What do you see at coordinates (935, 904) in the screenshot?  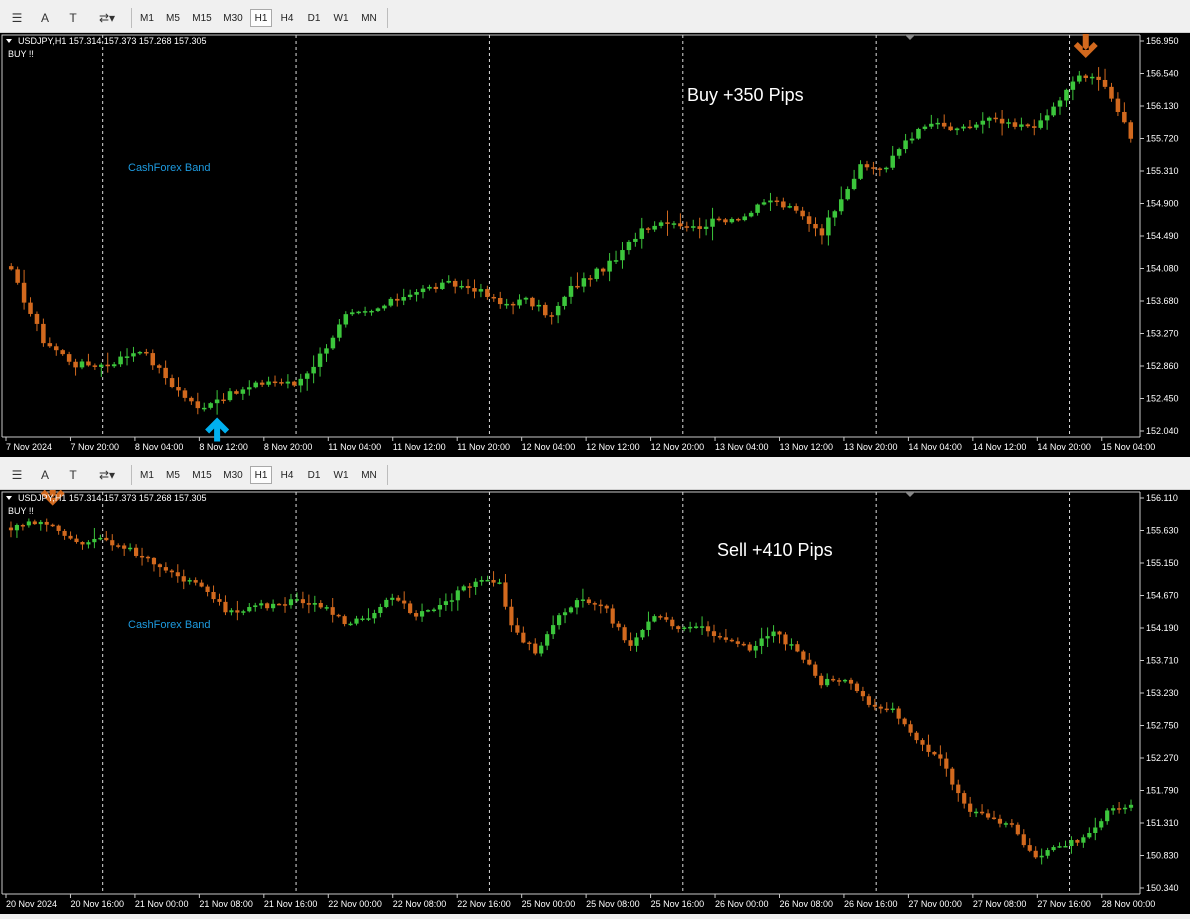 I see `x-tick-label: 27 Nov 00:00` at bounding box center [935, 904].